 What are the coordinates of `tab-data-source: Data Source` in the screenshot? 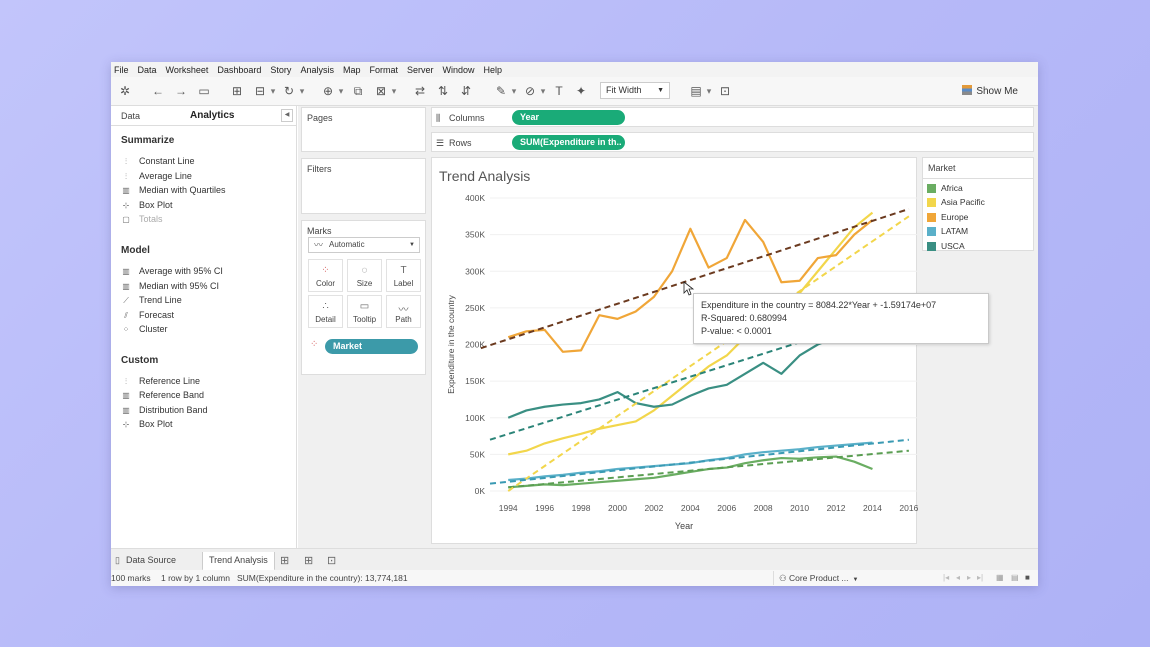 It's located at (151, 561).